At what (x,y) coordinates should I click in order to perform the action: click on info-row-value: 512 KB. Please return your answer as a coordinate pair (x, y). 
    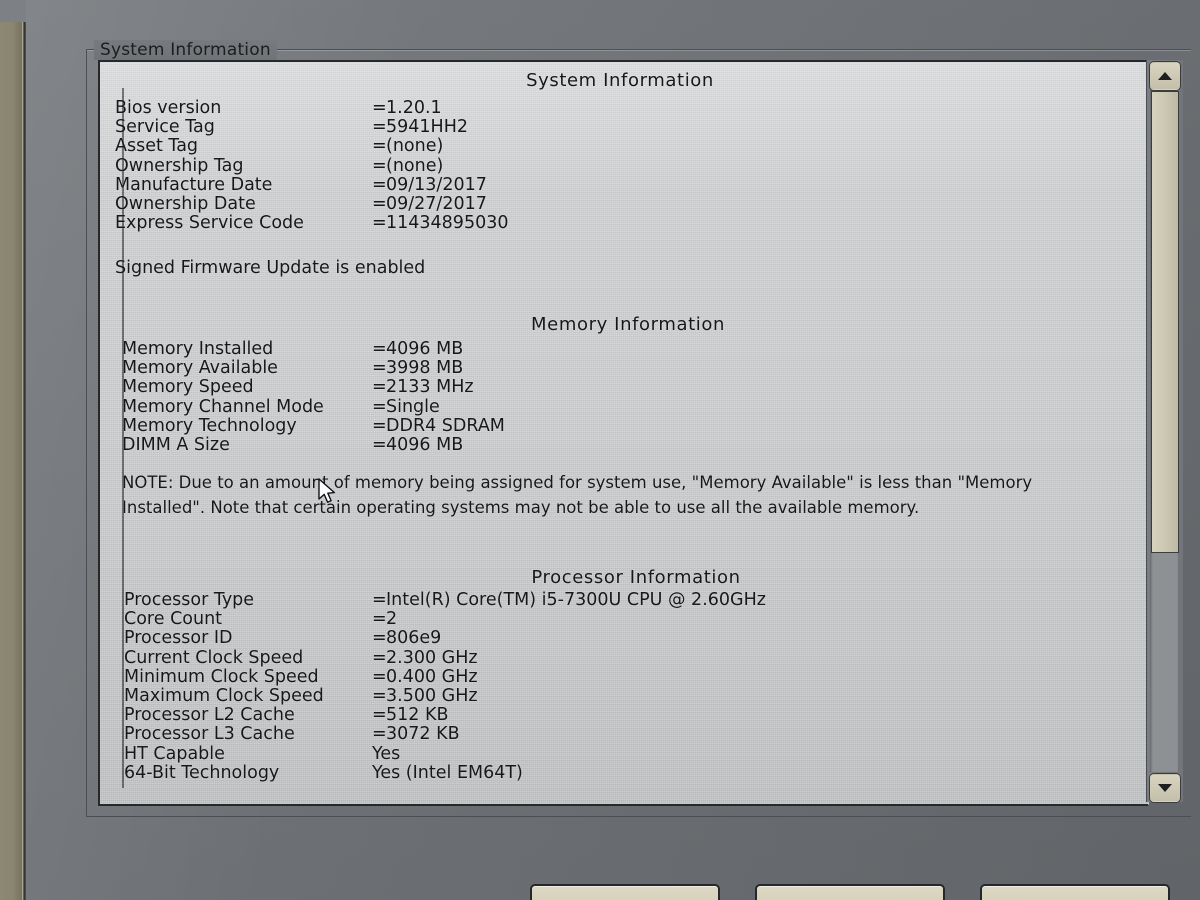
    Looking at the image, I should click on (417, 715).